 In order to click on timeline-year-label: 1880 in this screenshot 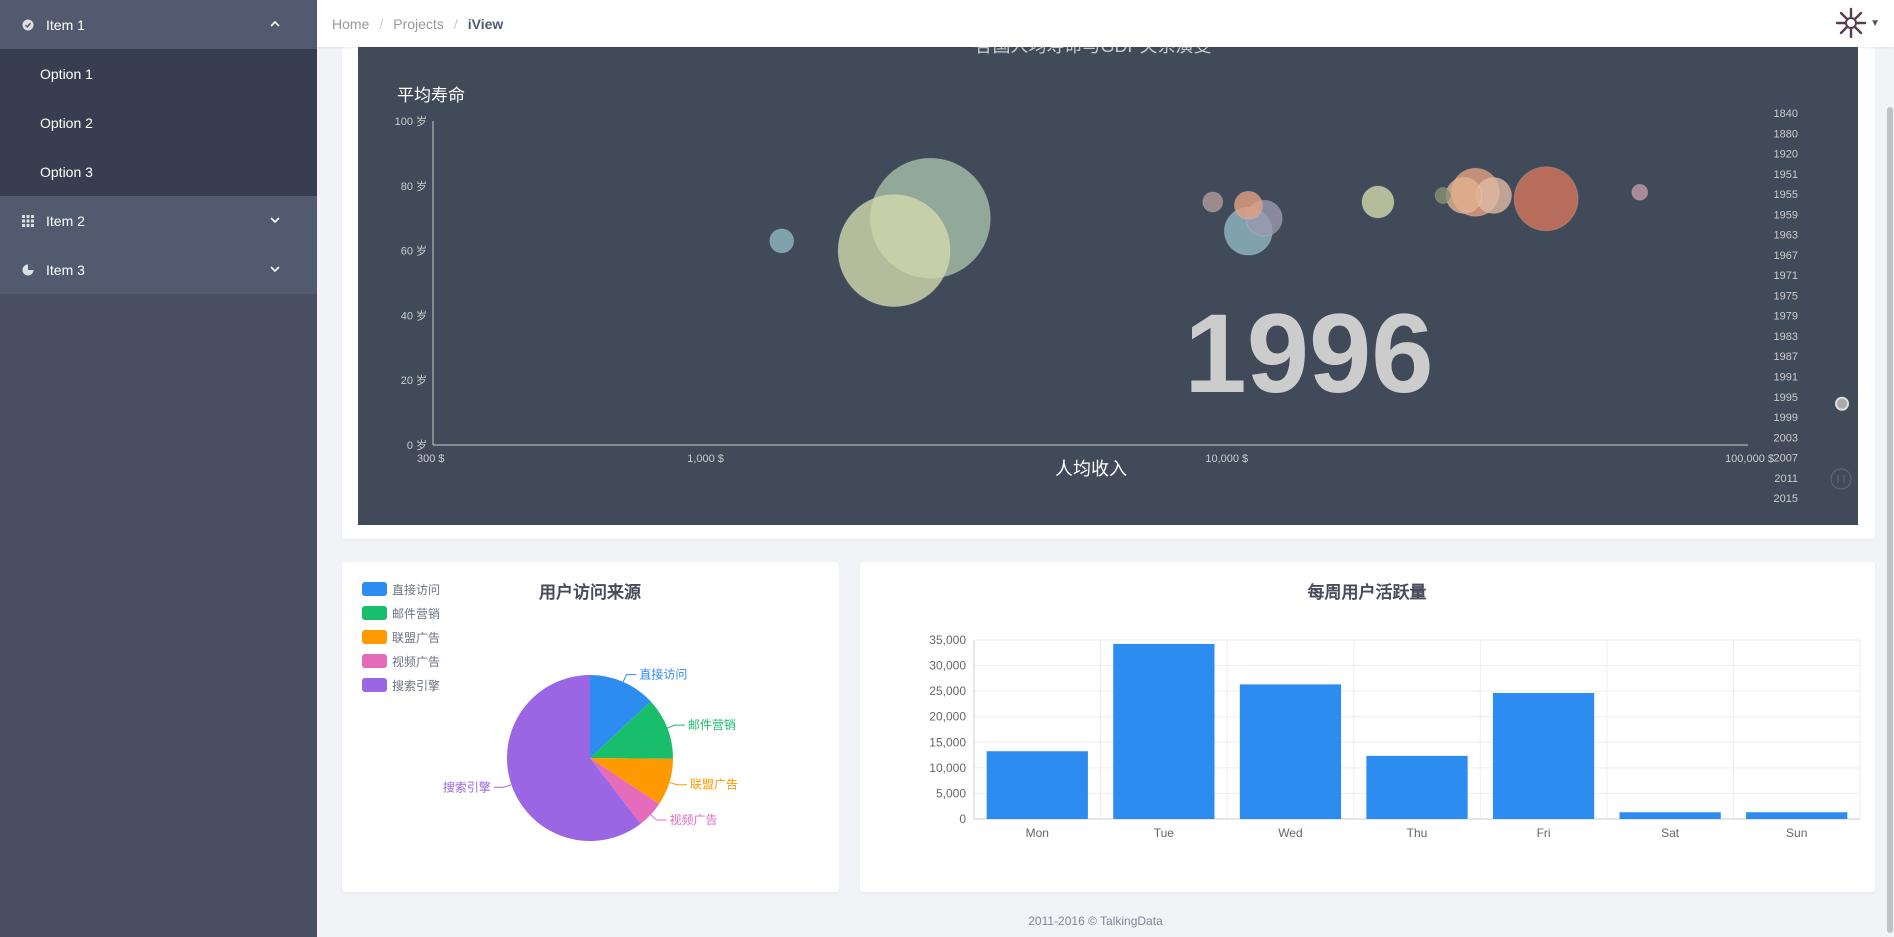, I will do `click(1786, 134)`.